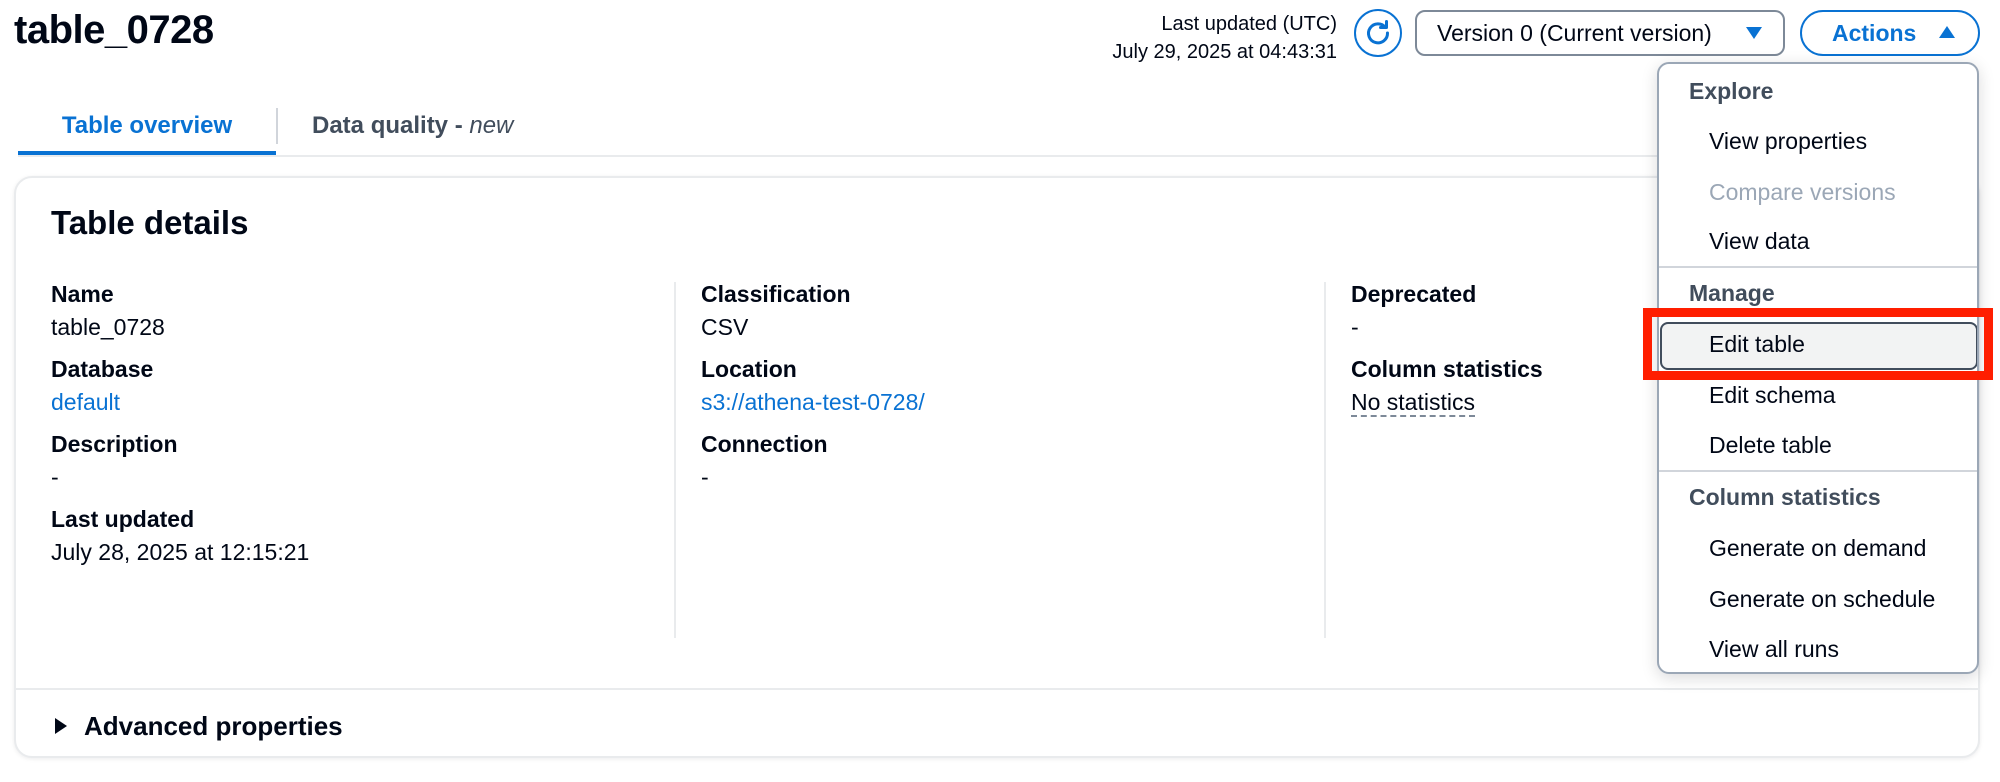 This screenshot has width=2000, height=782. I want to click on last-updated-value: July 29, 2025 at 04:43:31, so click(1224, 52).